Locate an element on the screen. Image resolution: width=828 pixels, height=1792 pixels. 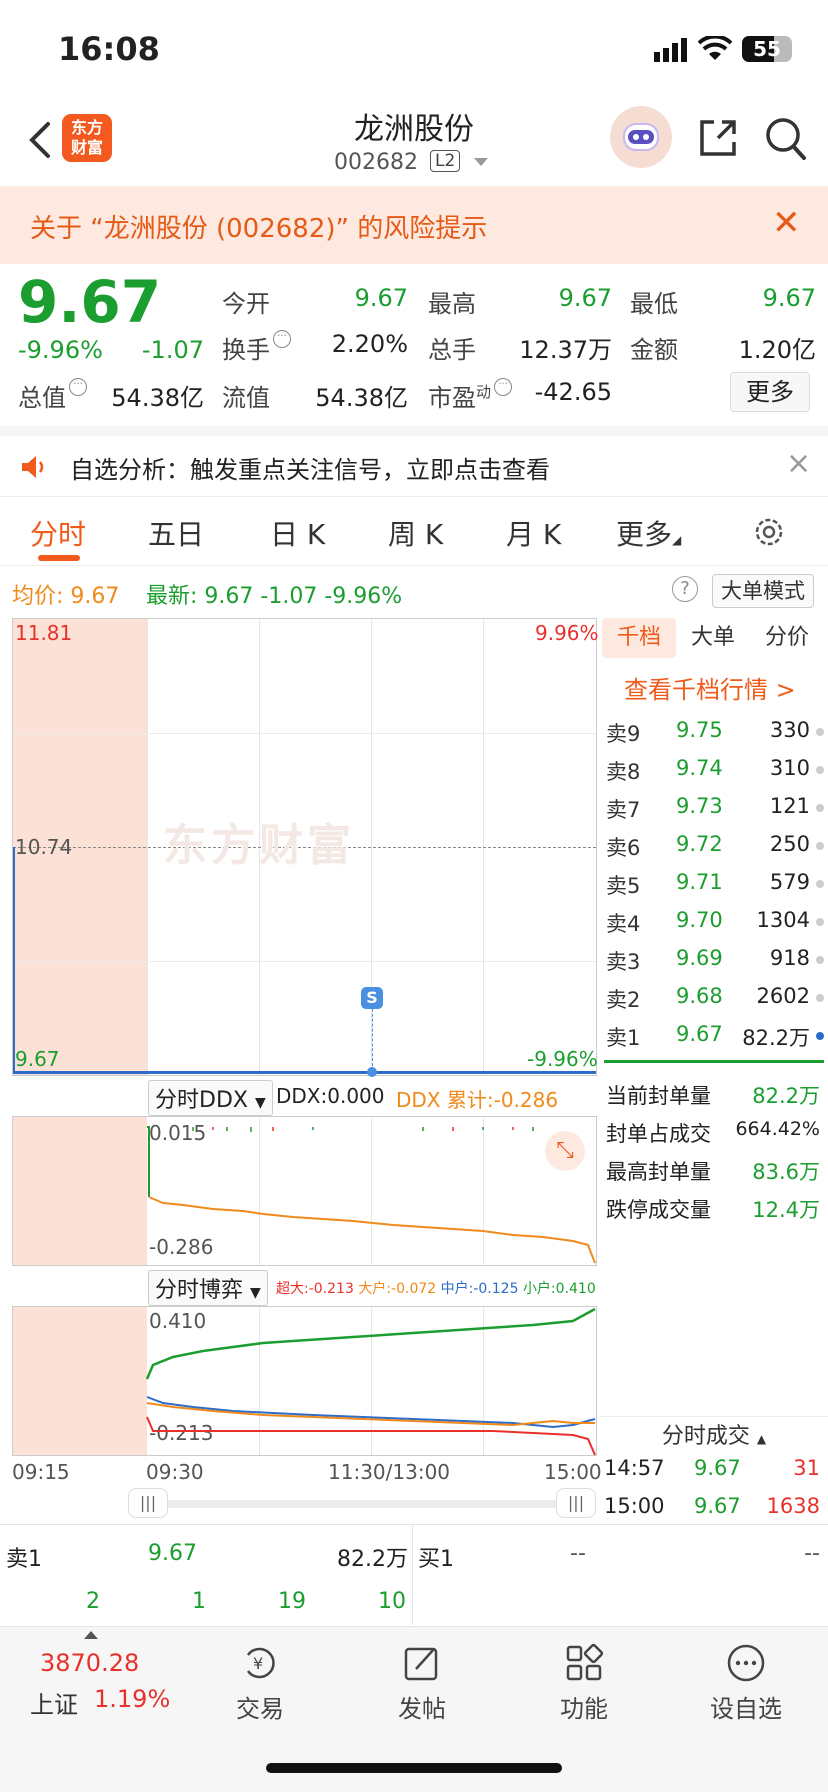
volume-value: 12.37万 is located at coordinates (565, 350).